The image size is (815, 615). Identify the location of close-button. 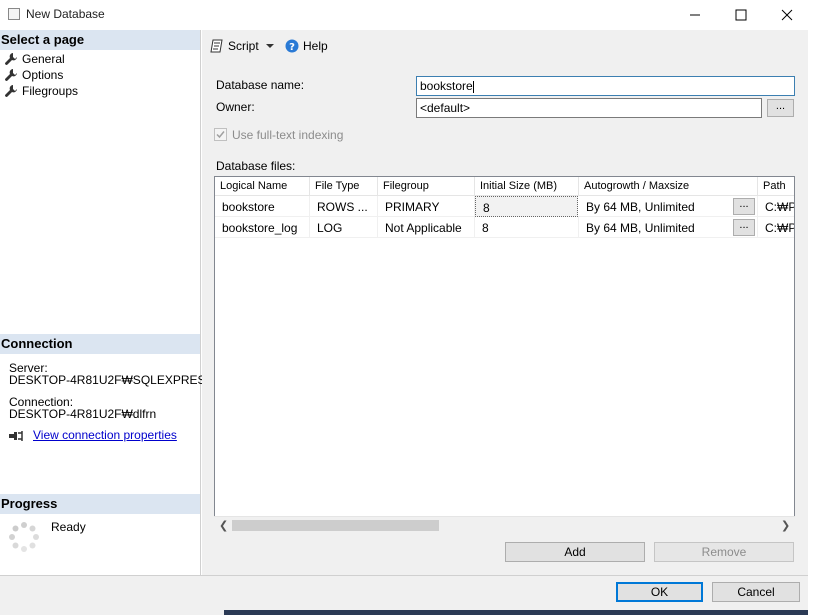
(787, 15).